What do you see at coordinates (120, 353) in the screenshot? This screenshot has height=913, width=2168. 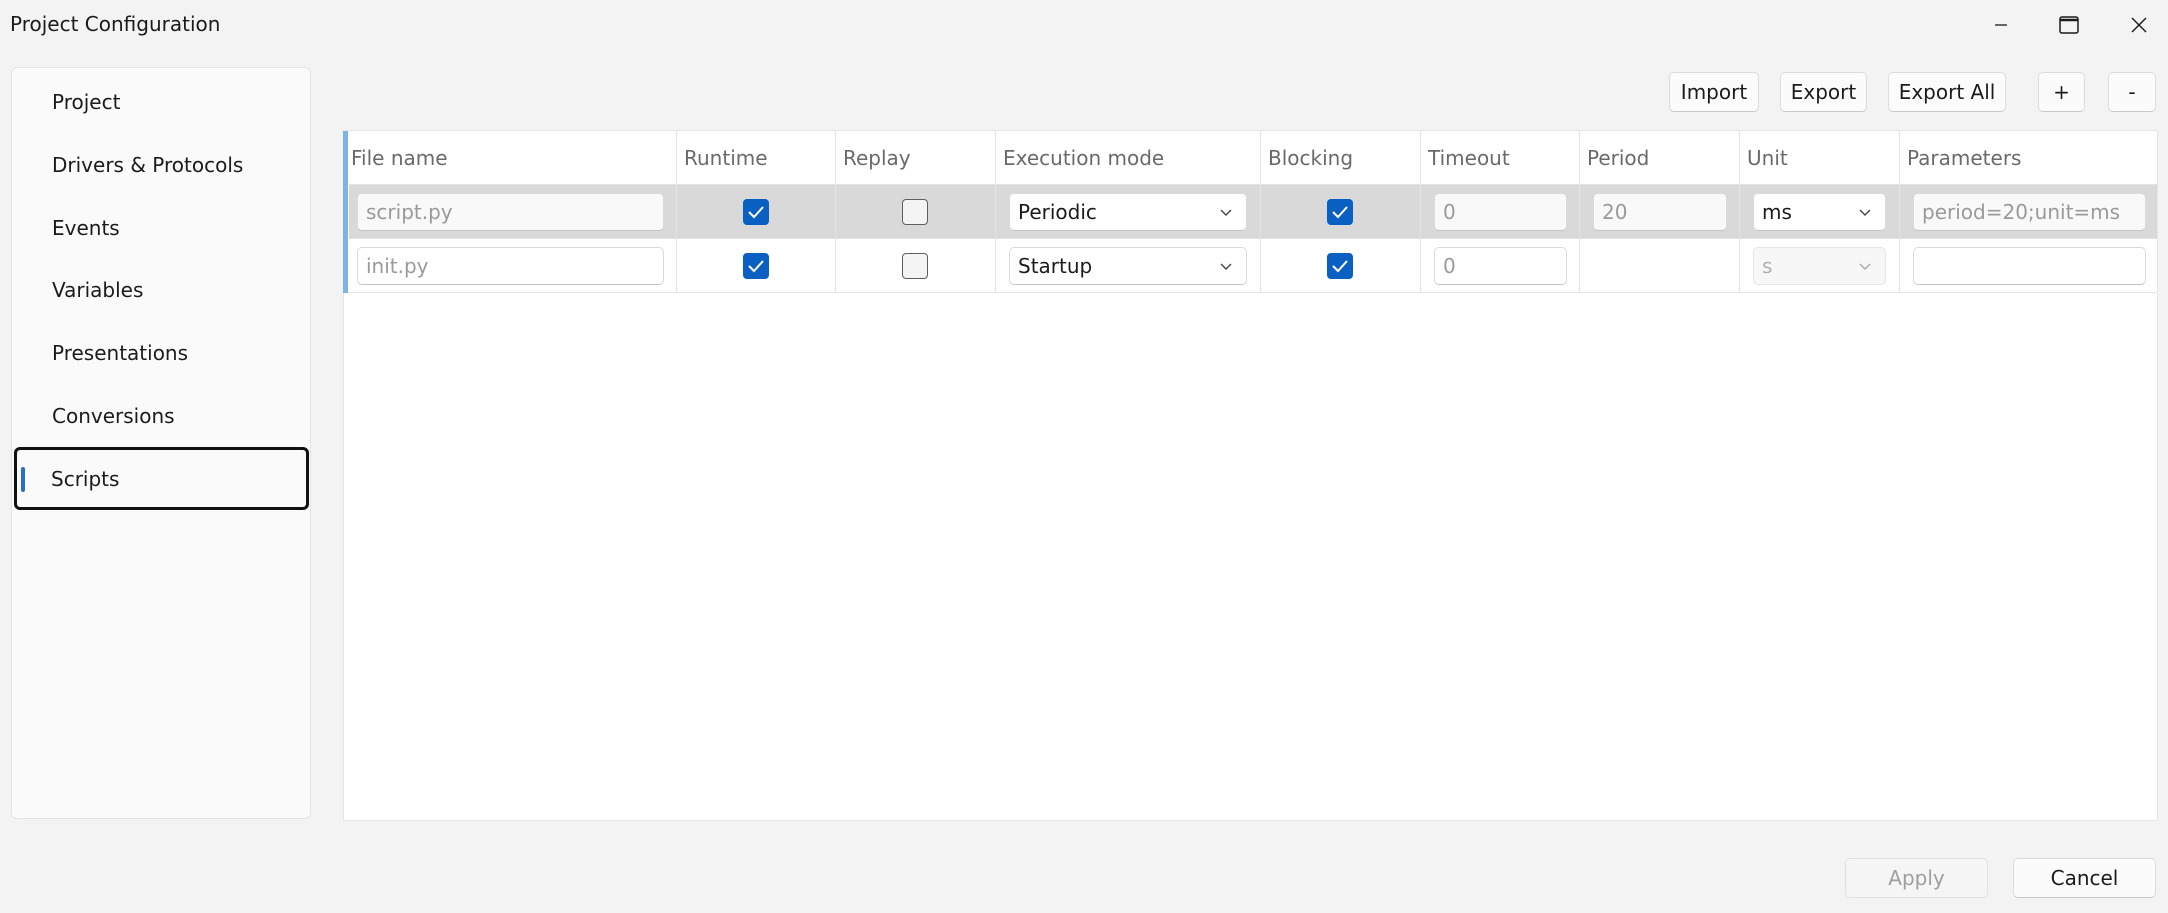 I see `sidebar-item-label: Presentations` at bounding box center [120, 353].